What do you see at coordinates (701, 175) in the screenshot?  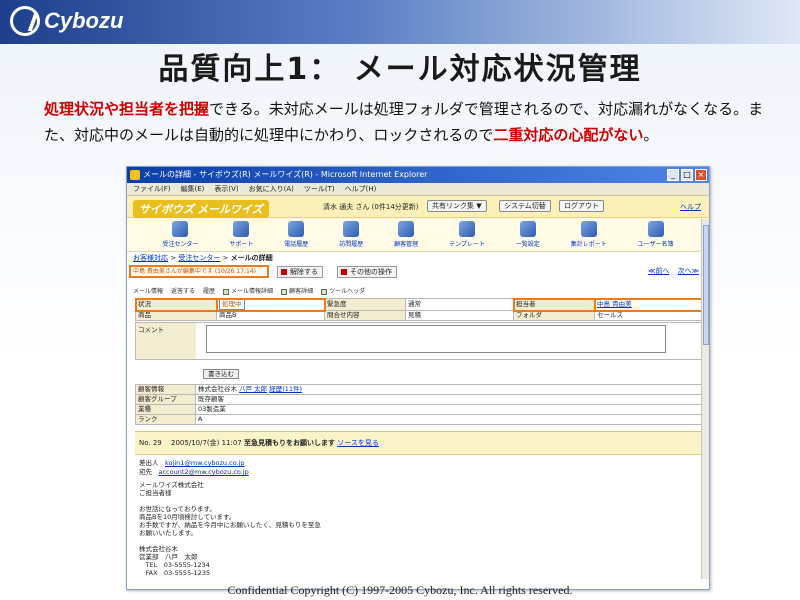 I see `close-icon: ×` at bounding box center [701, 175].